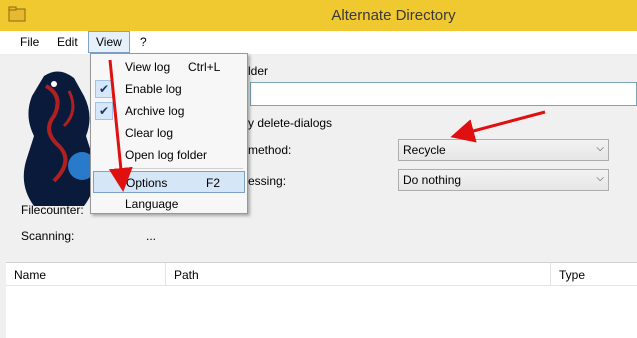 The height and width of the screenshot is (338, 637). Describe the element at coordinates (503, 180) in the screenshot. I see `post-processing-select: Do nothing ⌵` at that location.